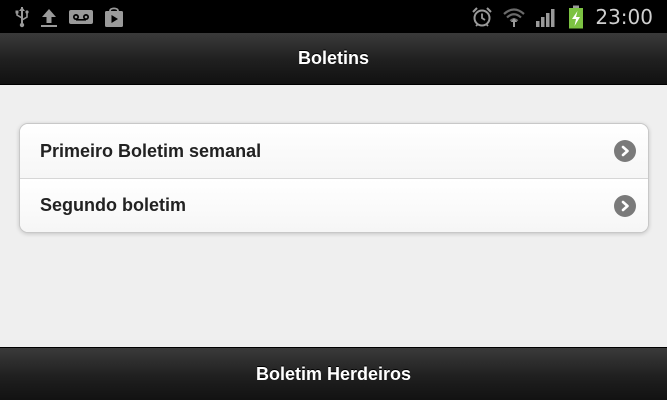  I want to click on status-notifications, so click(69, 17).